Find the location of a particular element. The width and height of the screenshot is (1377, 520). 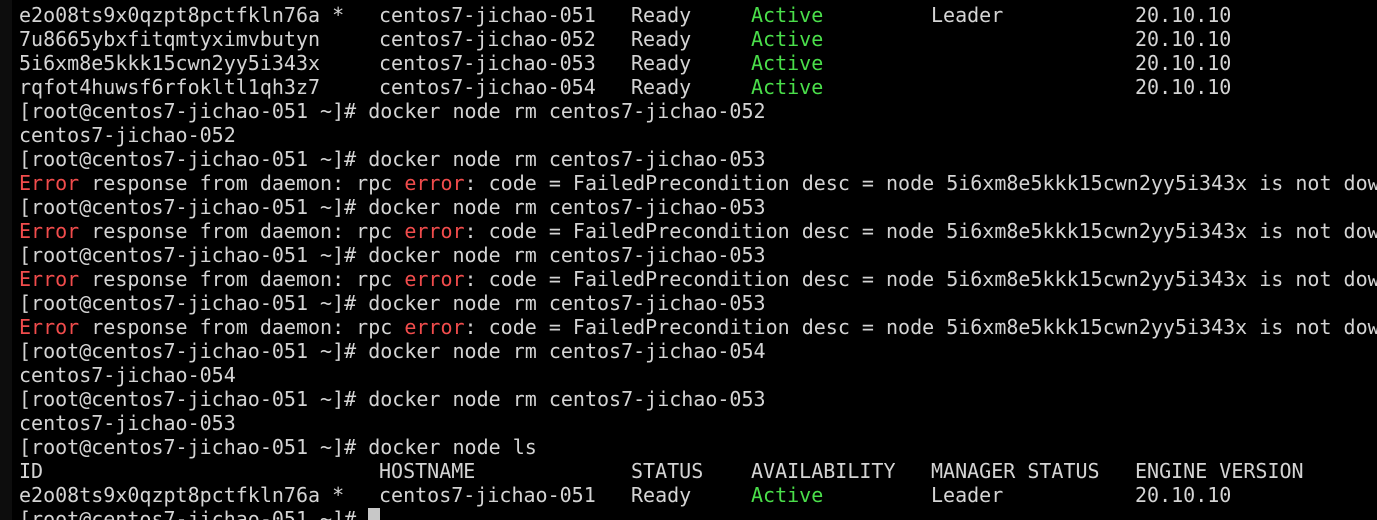

command-output: centos7-jichao-054 is located at coordinates (127, 375).